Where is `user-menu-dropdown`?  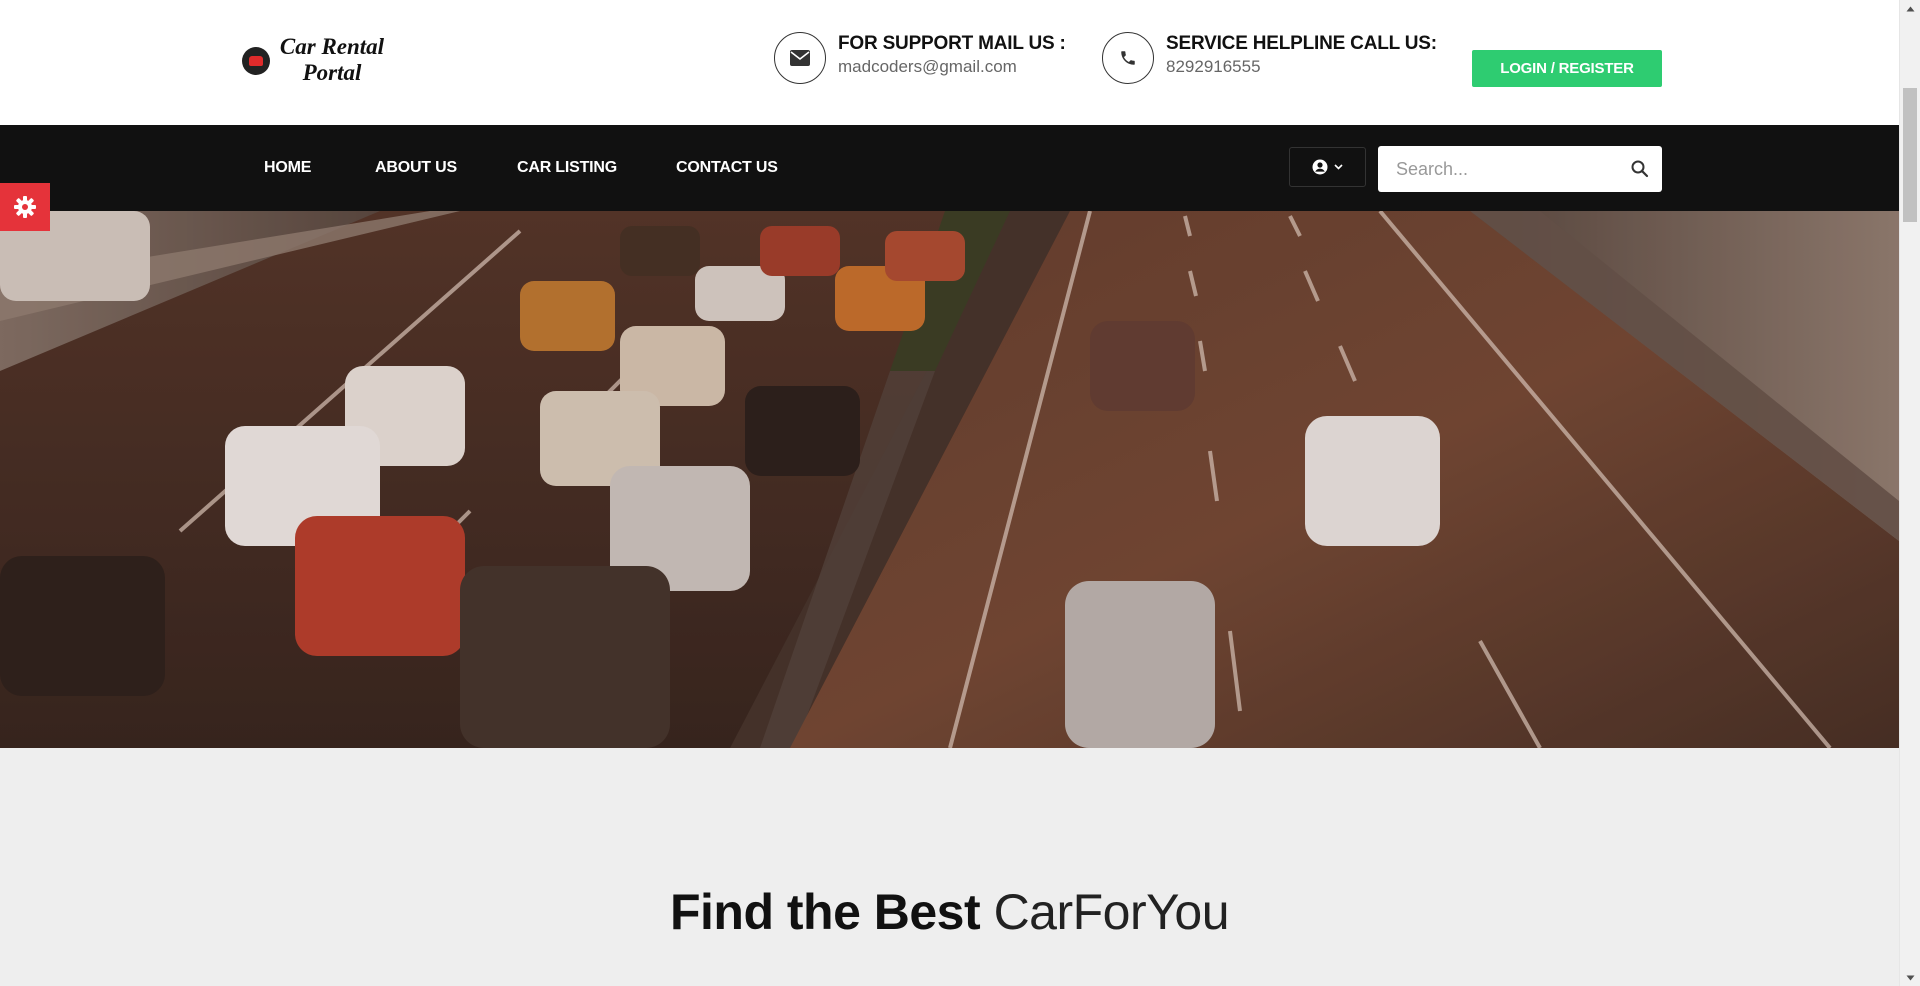 user-menu-dropdown is located at coordinates (1327, 167).